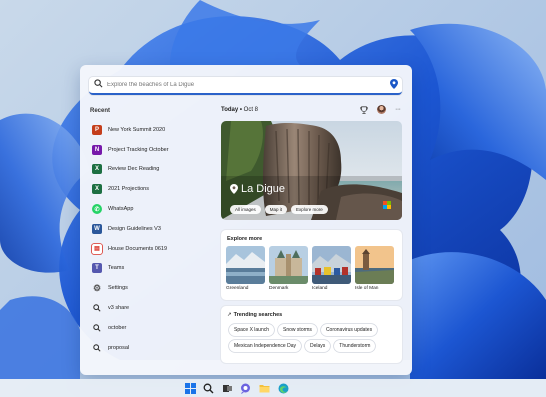  I want to click on isle-of-man-thumbnail, so click(374, 265).